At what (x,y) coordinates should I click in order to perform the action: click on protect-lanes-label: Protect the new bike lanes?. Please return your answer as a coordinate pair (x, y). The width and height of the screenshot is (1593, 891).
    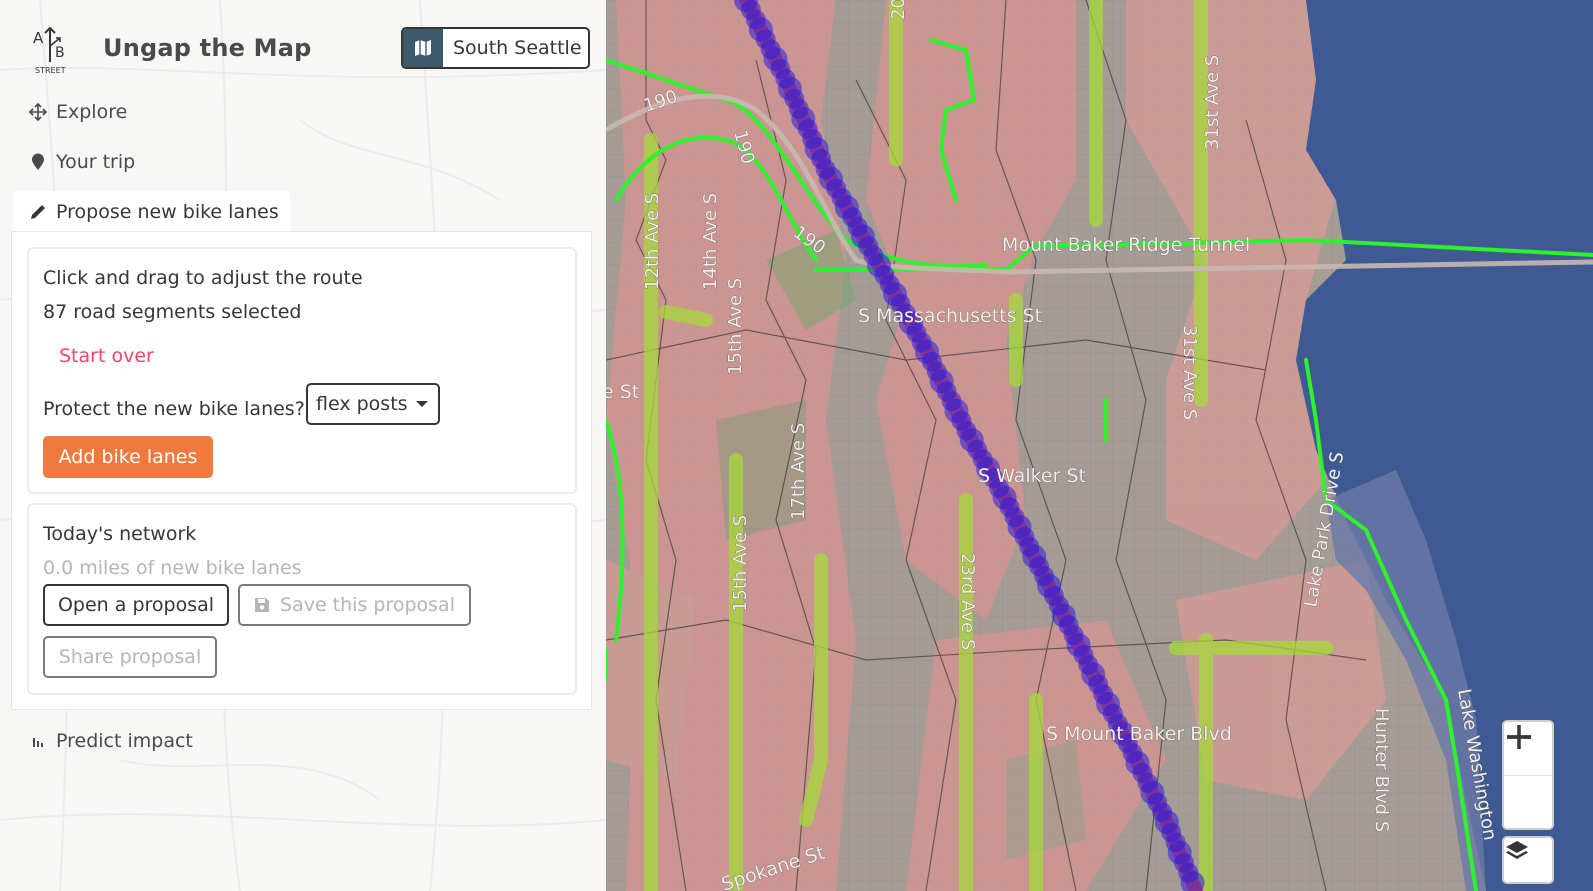
    Looking at the image, I should click on (174, 409).